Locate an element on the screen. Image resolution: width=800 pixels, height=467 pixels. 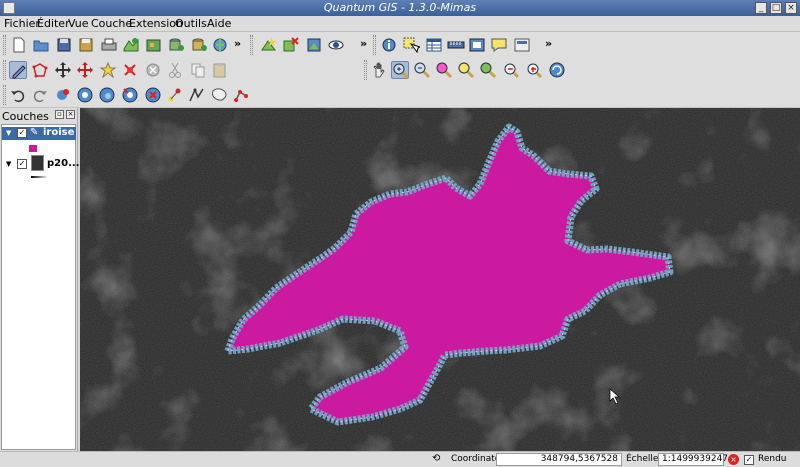
zoom-full-icon is located at coordinates (444, 70).